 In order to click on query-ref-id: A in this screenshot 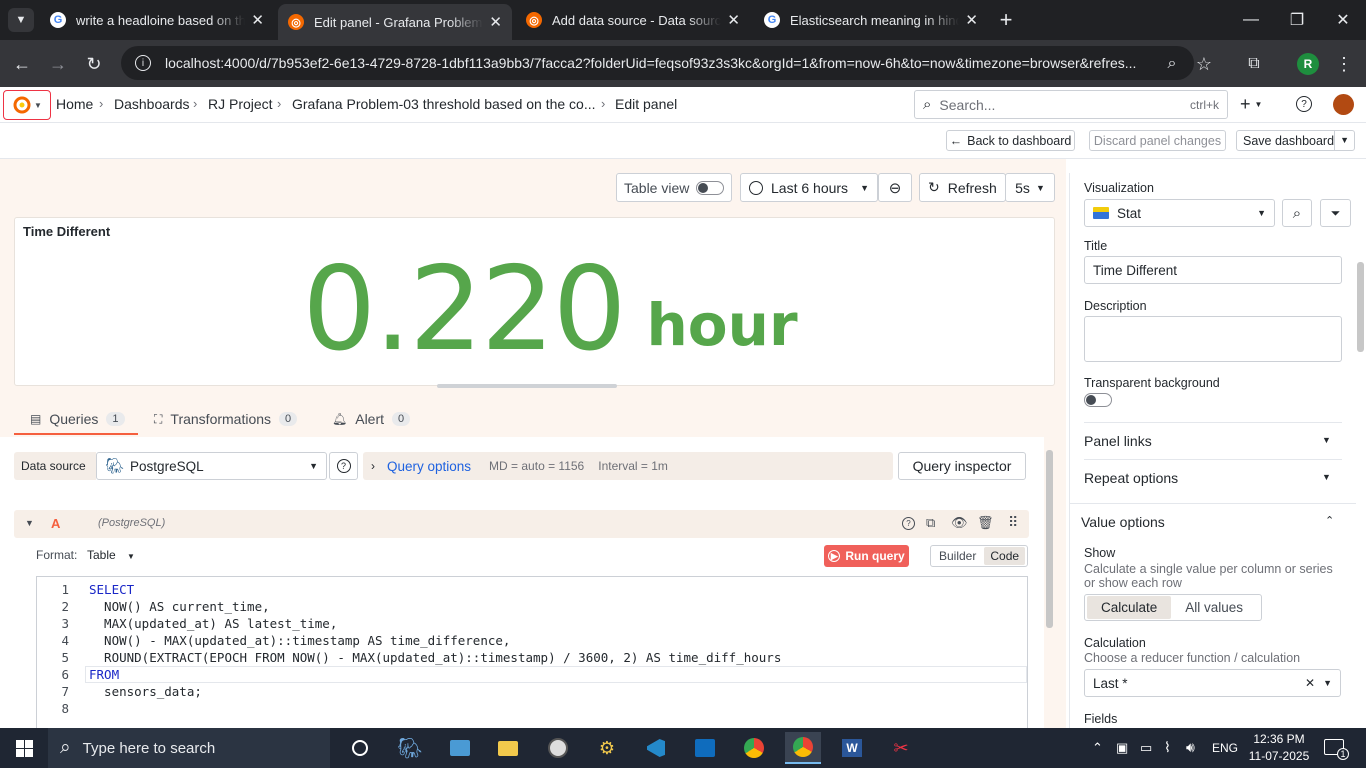, I will do `click(55, 523)`.